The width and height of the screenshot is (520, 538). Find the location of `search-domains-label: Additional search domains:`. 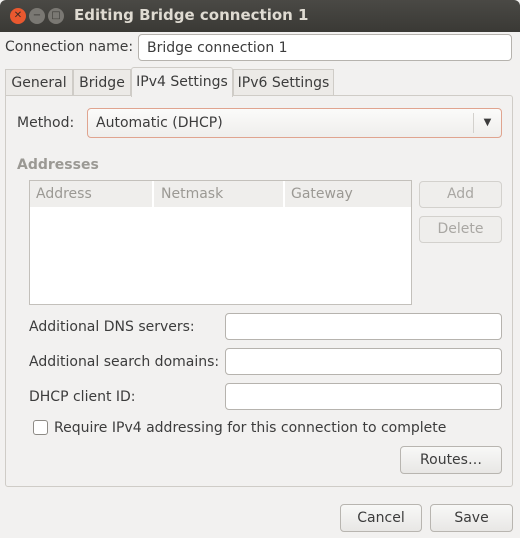

search-domains-label: Additional search domains: is located at coordinates (124, 362).